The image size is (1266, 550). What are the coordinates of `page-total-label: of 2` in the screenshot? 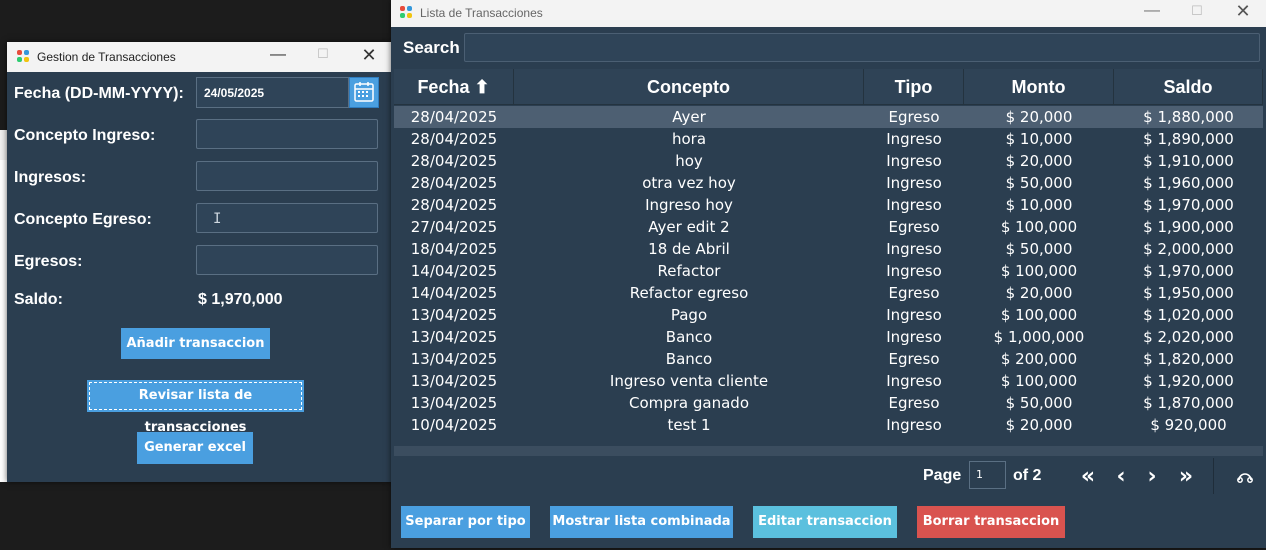 It's located at (1027, 475).